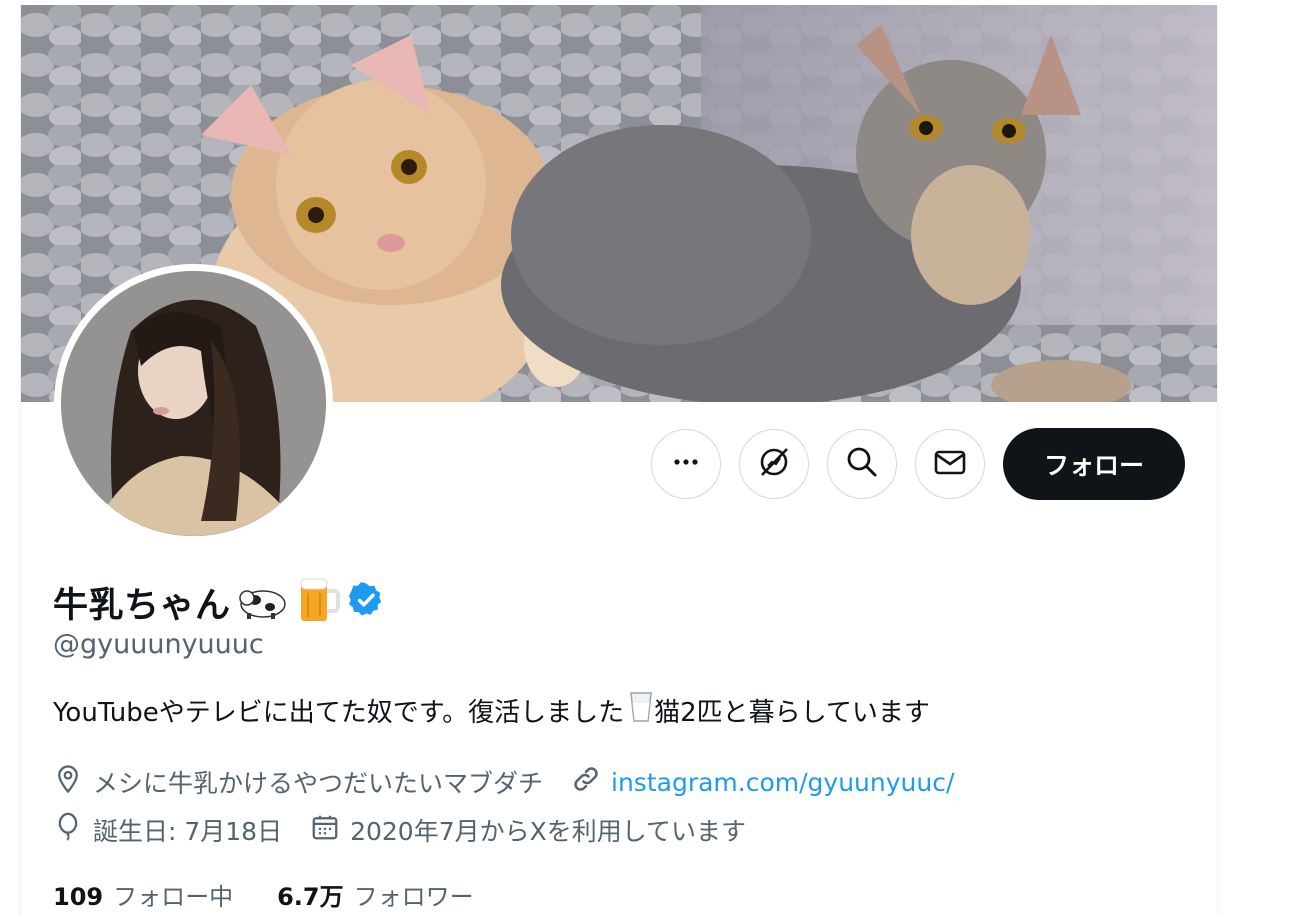 This screenshot has width=1297, height=916. I want to click on subscribe-button, so click(774, 464).